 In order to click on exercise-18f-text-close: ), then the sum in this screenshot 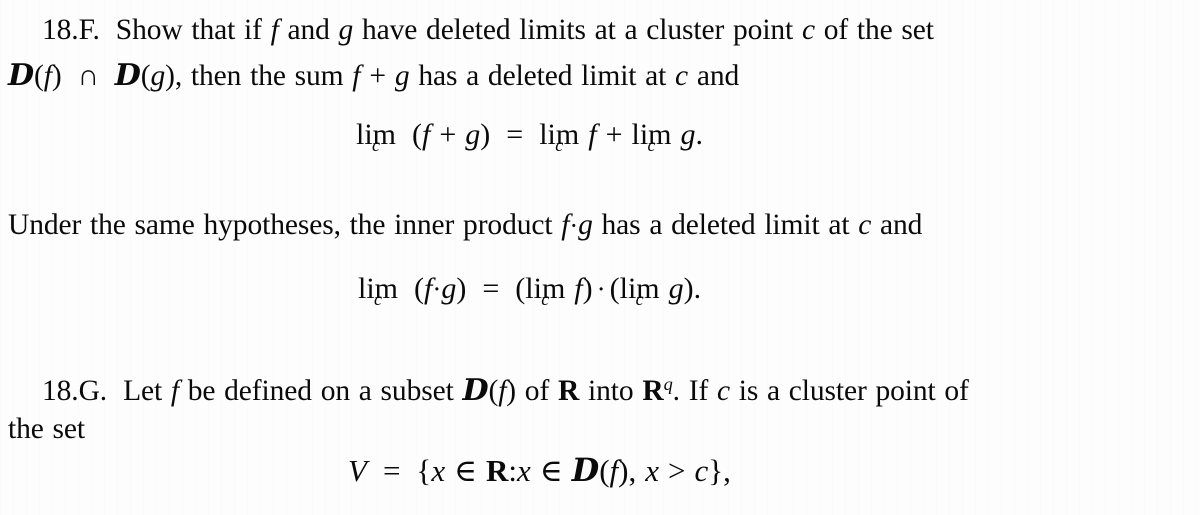, I will do `click(259, 76)`.